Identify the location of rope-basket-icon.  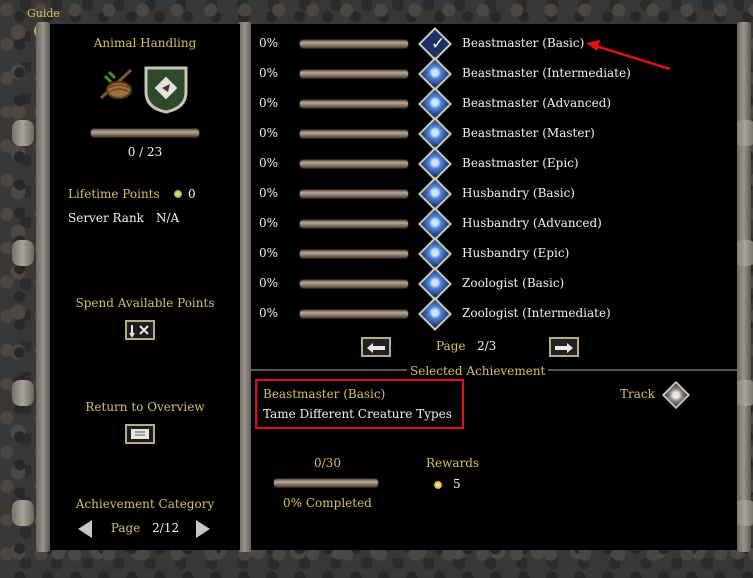
(116, 84).